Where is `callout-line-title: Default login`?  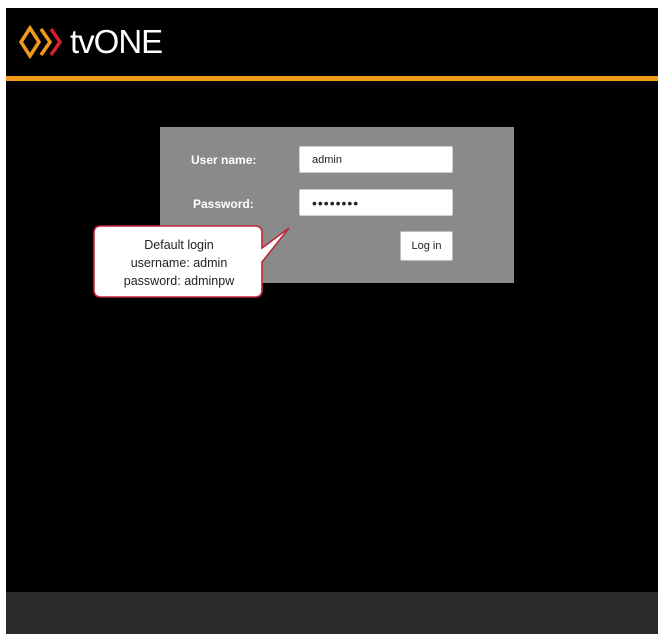
callout-line-title: Default login is located at coordinates (179, 245).